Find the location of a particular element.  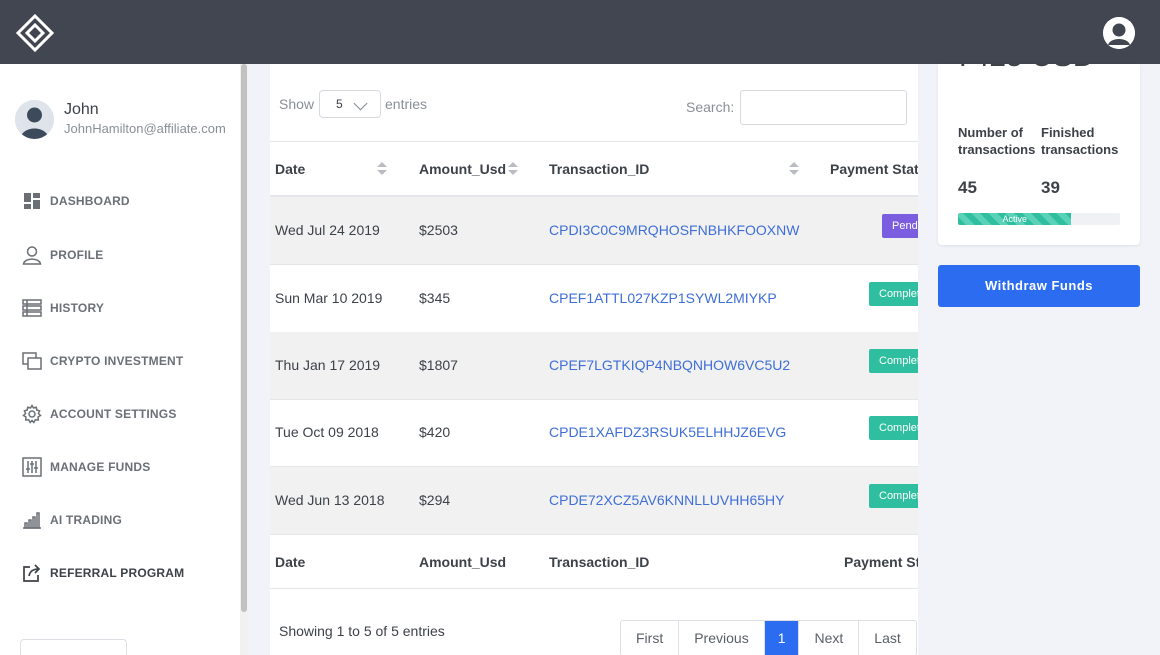

nav-label: CRYPTO INVESTMENT is located at coordinates (117, 361).